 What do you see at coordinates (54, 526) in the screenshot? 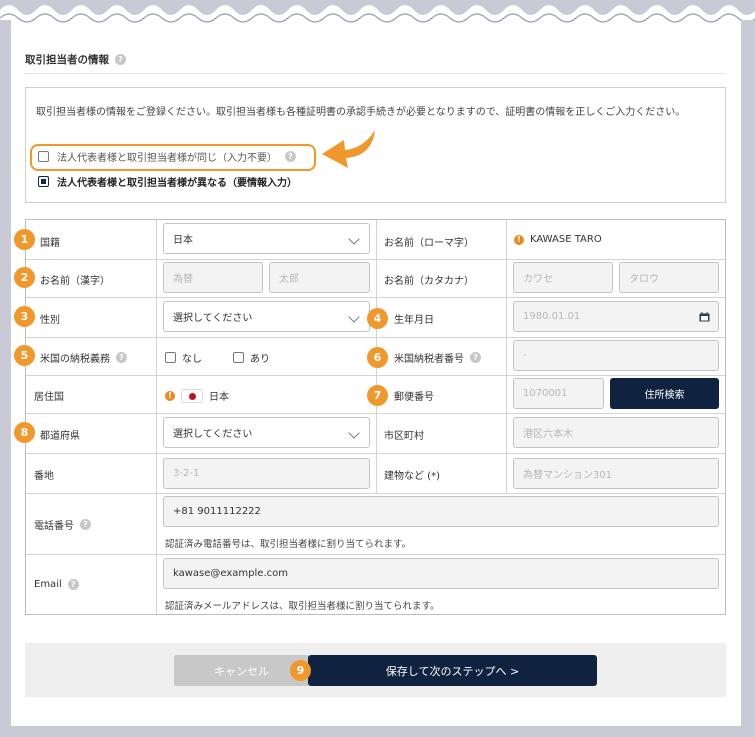
I see `label-phone-text: 電話番号` at bounding box center [54, 526].